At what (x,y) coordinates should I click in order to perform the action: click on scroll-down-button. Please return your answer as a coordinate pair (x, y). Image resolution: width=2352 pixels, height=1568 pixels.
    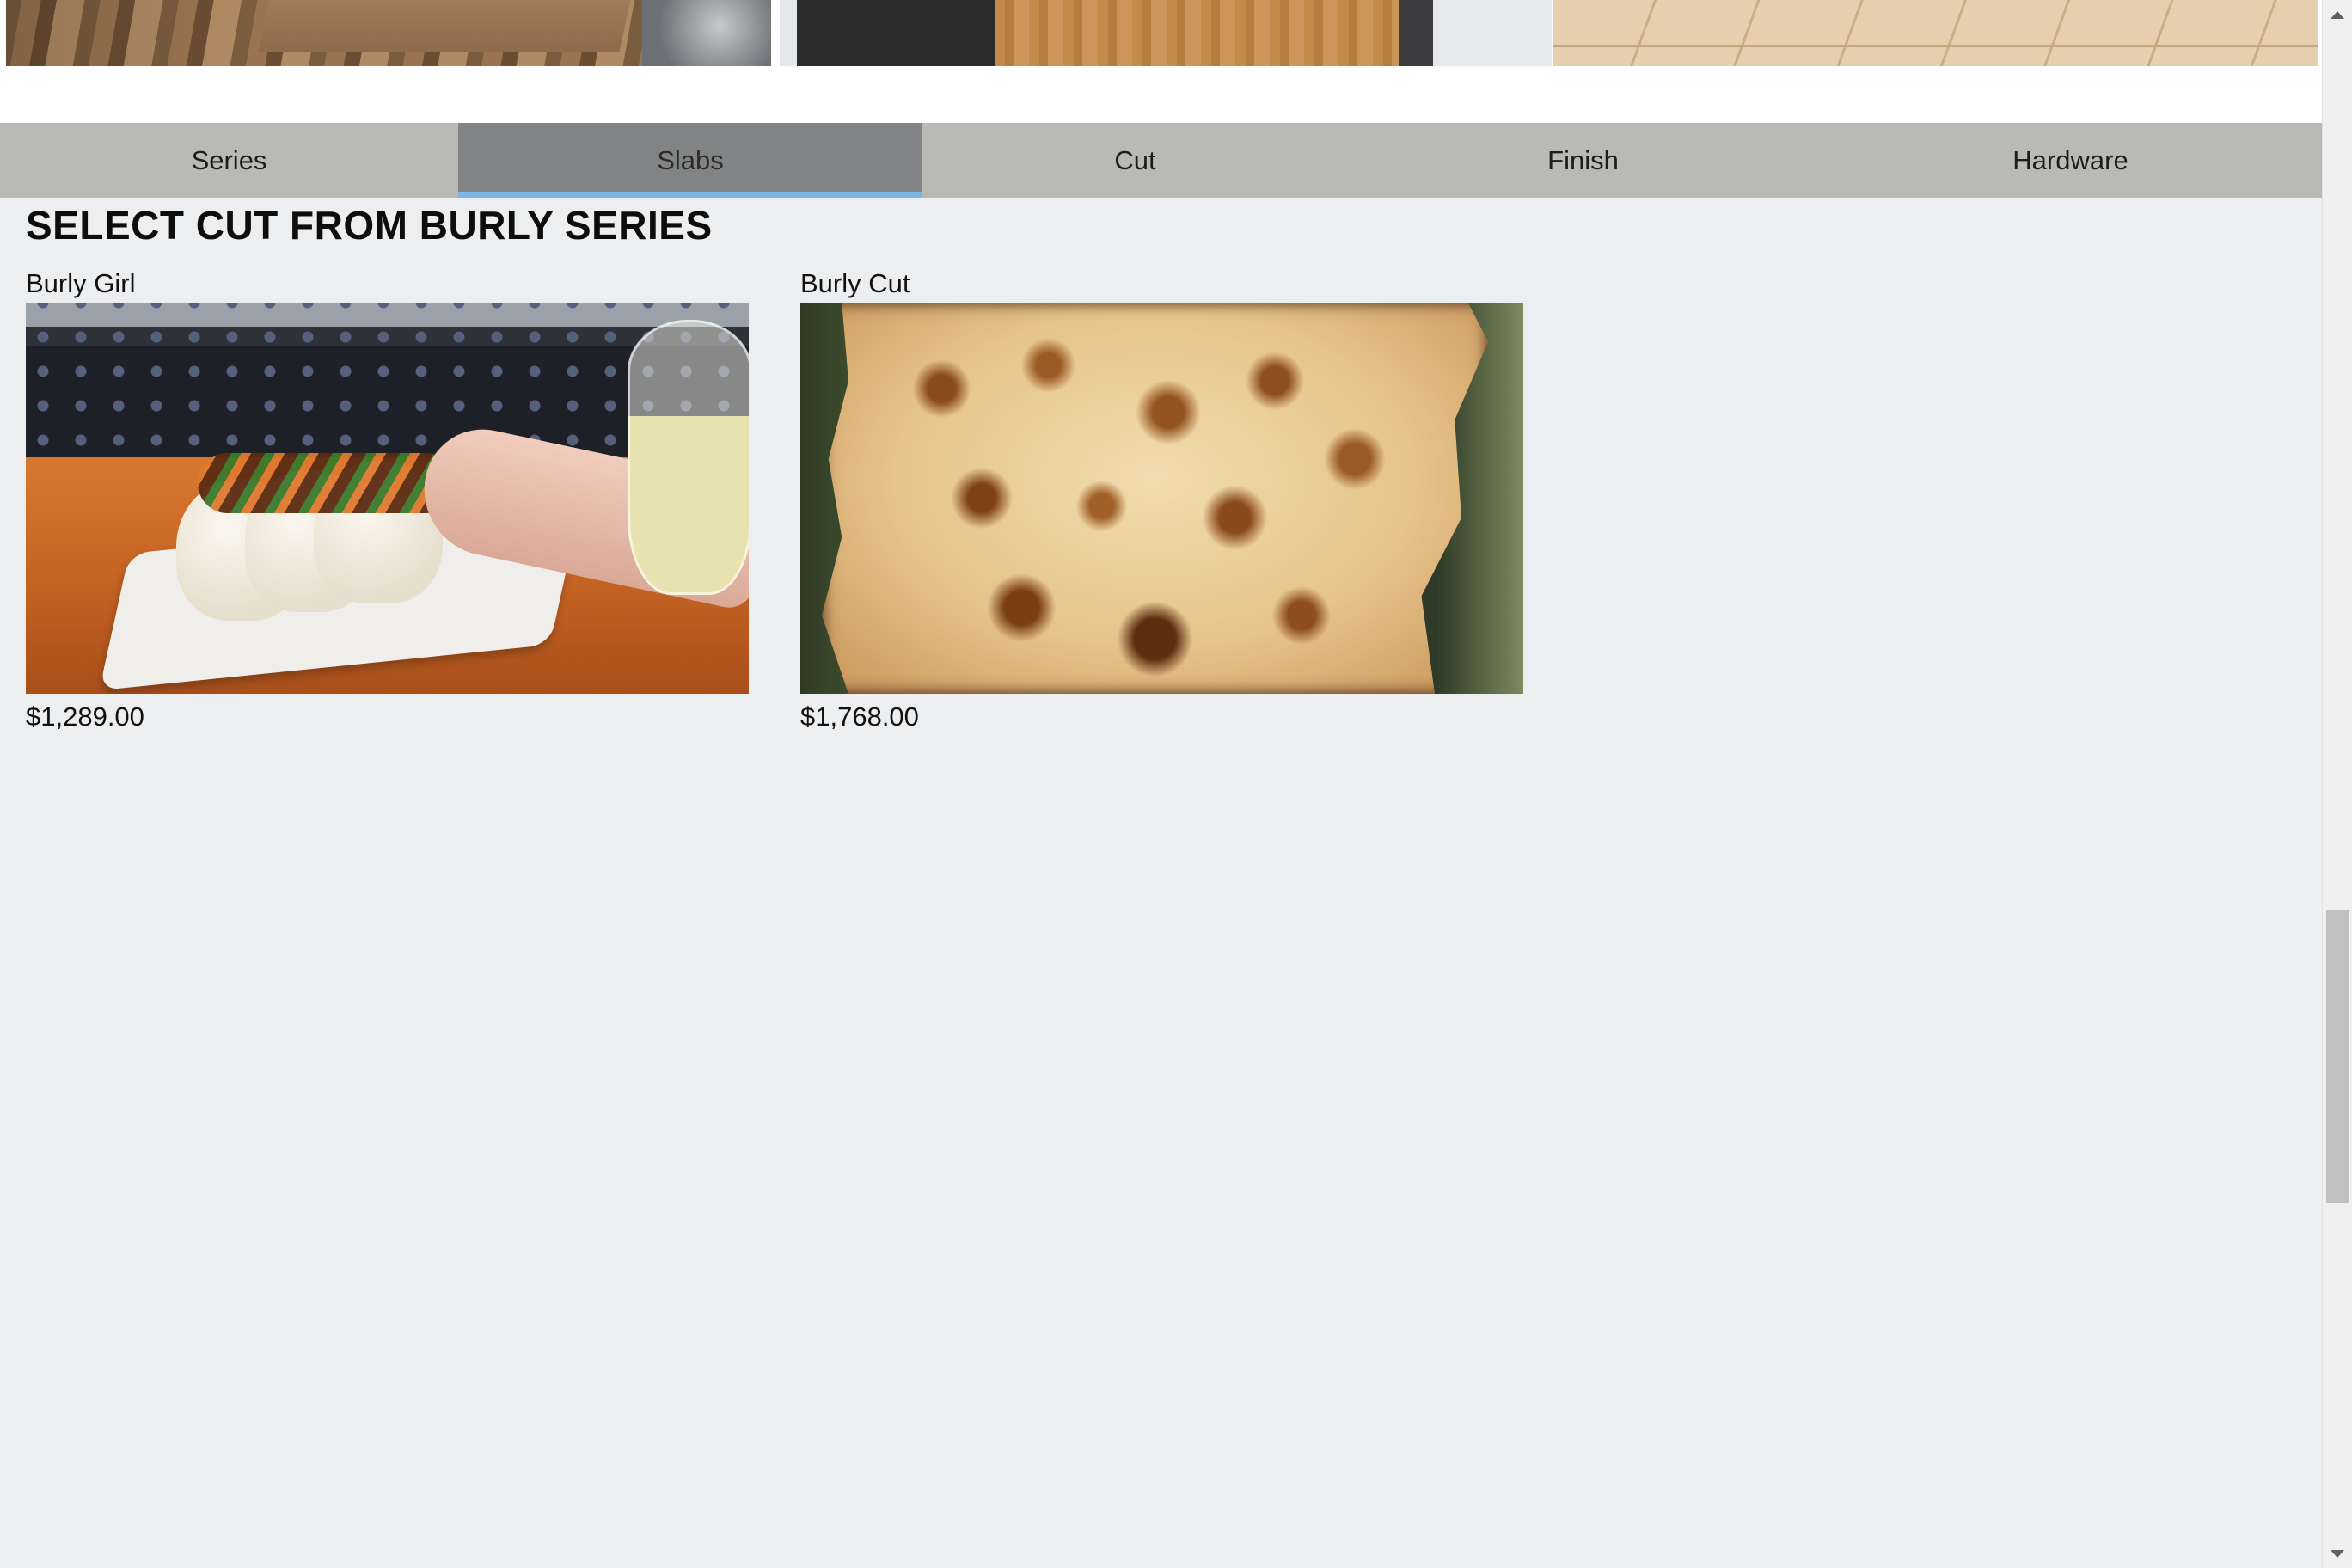
    Looking at the image, I should click on (2337, 1553).